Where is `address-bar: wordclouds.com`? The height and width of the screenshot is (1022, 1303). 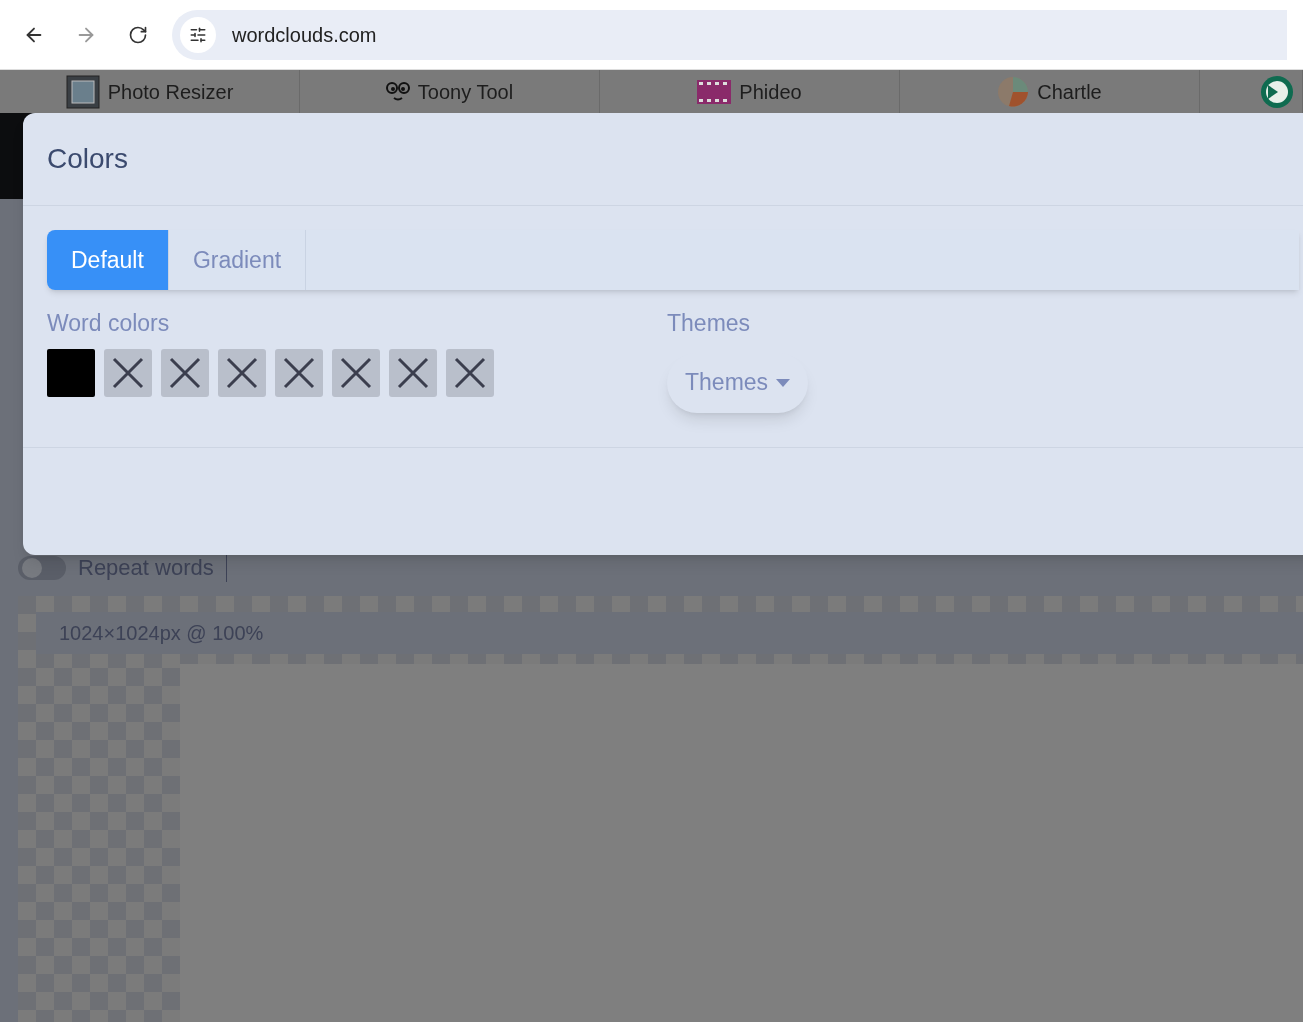
address-bar: wordclouds.com is located at coordinates (729, 34).